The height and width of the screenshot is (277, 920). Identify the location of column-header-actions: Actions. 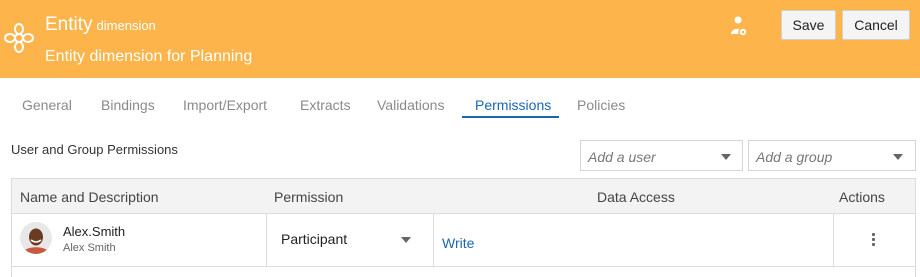
(862, 197).